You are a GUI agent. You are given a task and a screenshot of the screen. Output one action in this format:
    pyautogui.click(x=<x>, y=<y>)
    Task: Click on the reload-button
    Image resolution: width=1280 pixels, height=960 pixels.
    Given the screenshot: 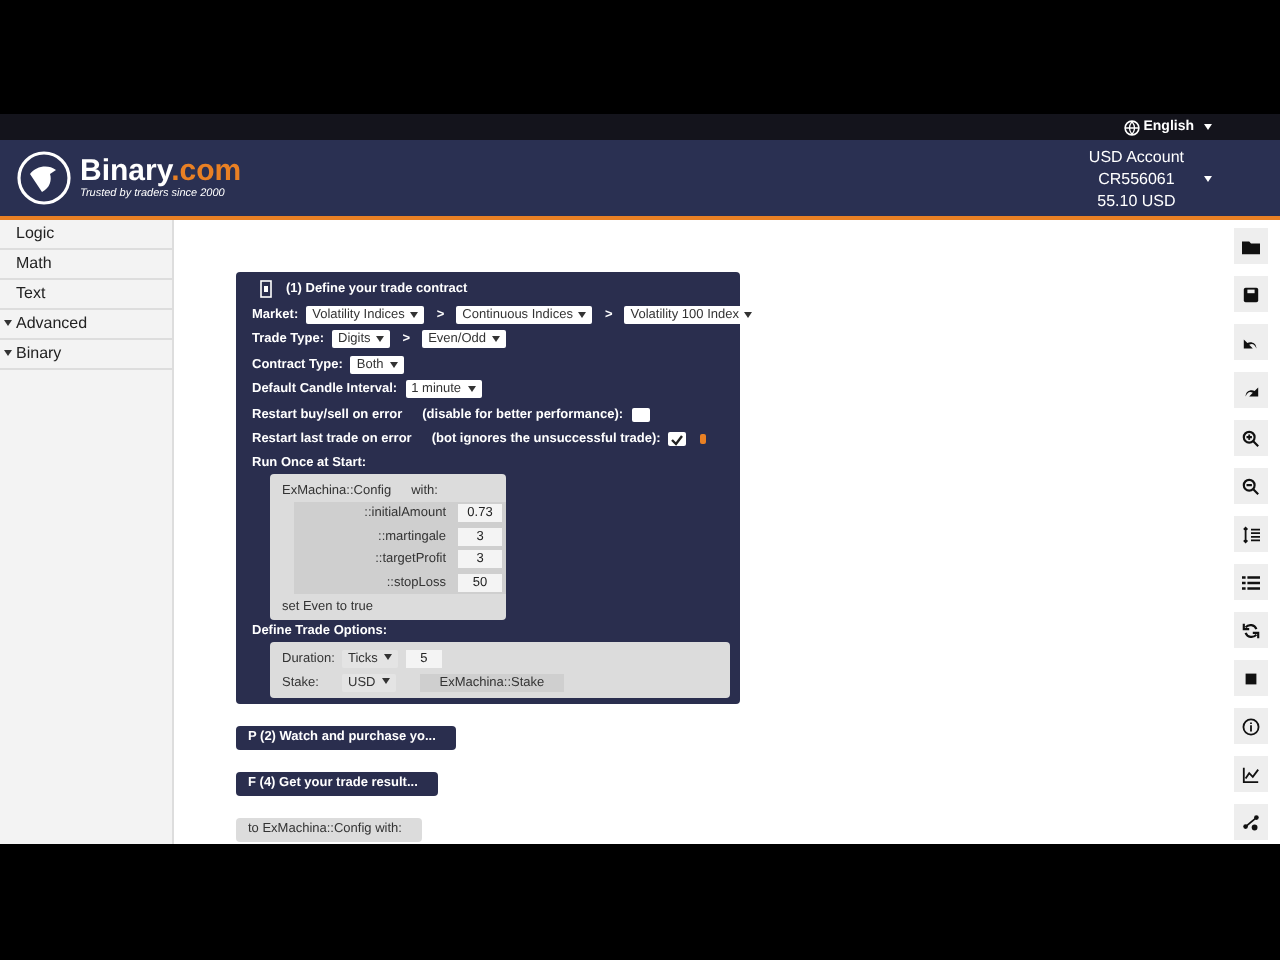 What is the action you would take?
    pyautogui.click(x=1250, y=630)
    